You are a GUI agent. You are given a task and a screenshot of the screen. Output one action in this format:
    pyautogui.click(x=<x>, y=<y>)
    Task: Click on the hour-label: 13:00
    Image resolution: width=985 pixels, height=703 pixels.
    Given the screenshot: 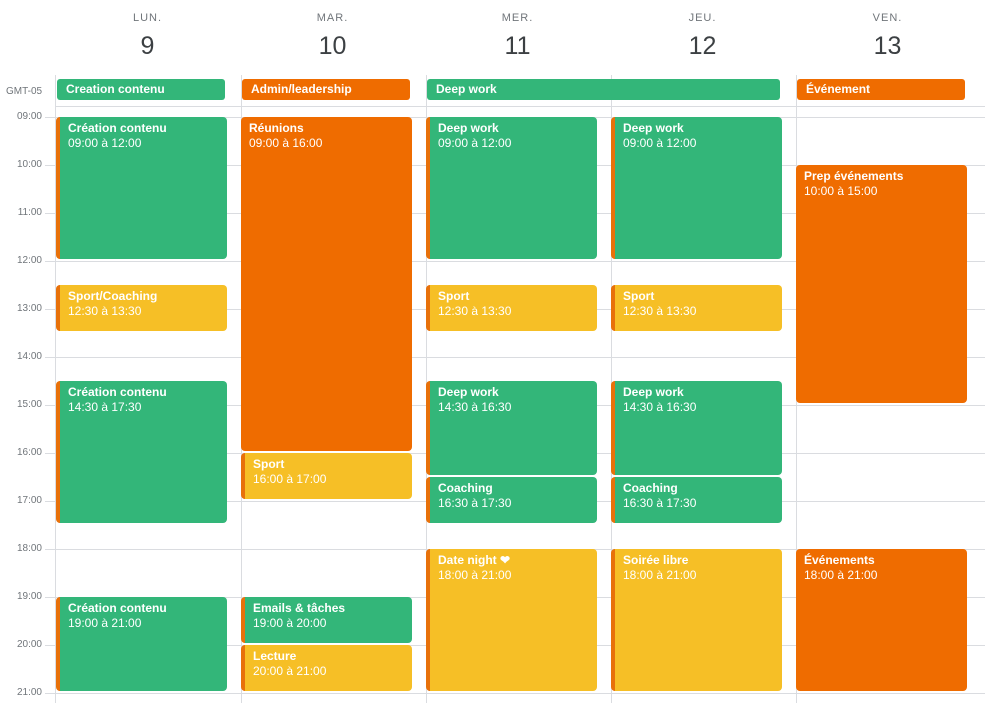 What is the action you would take?
    pyautogui.click(x=29, y=308)
    